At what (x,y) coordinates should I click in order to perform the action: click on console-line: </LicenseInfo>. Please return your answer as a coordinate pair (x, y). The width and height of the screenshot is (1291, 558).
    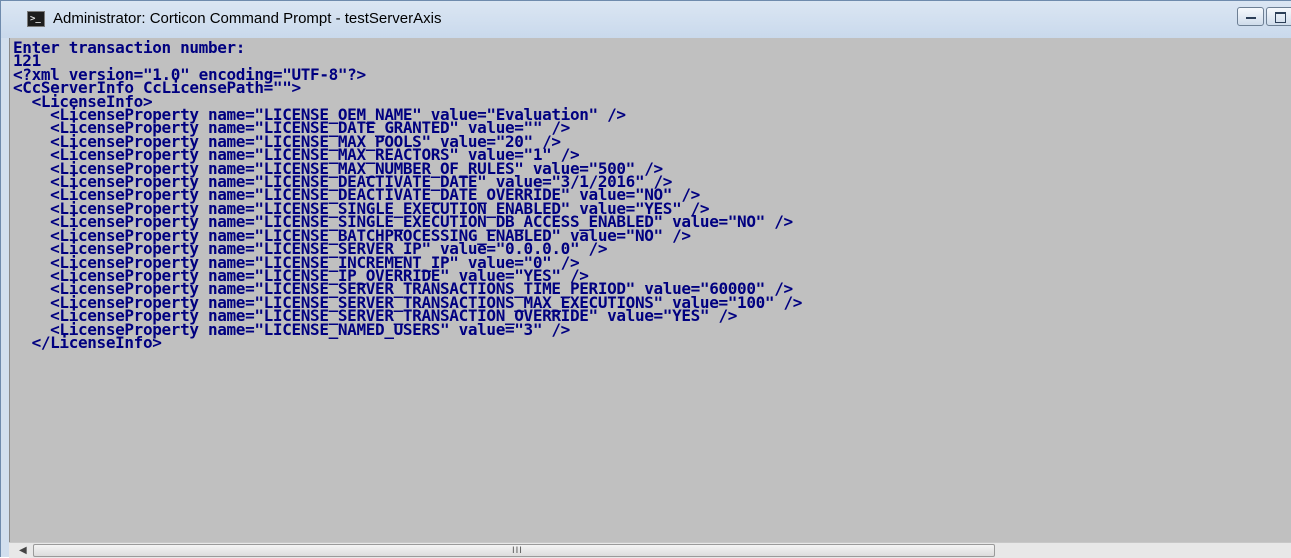
    Looking at the image, I should click on (87, 342).